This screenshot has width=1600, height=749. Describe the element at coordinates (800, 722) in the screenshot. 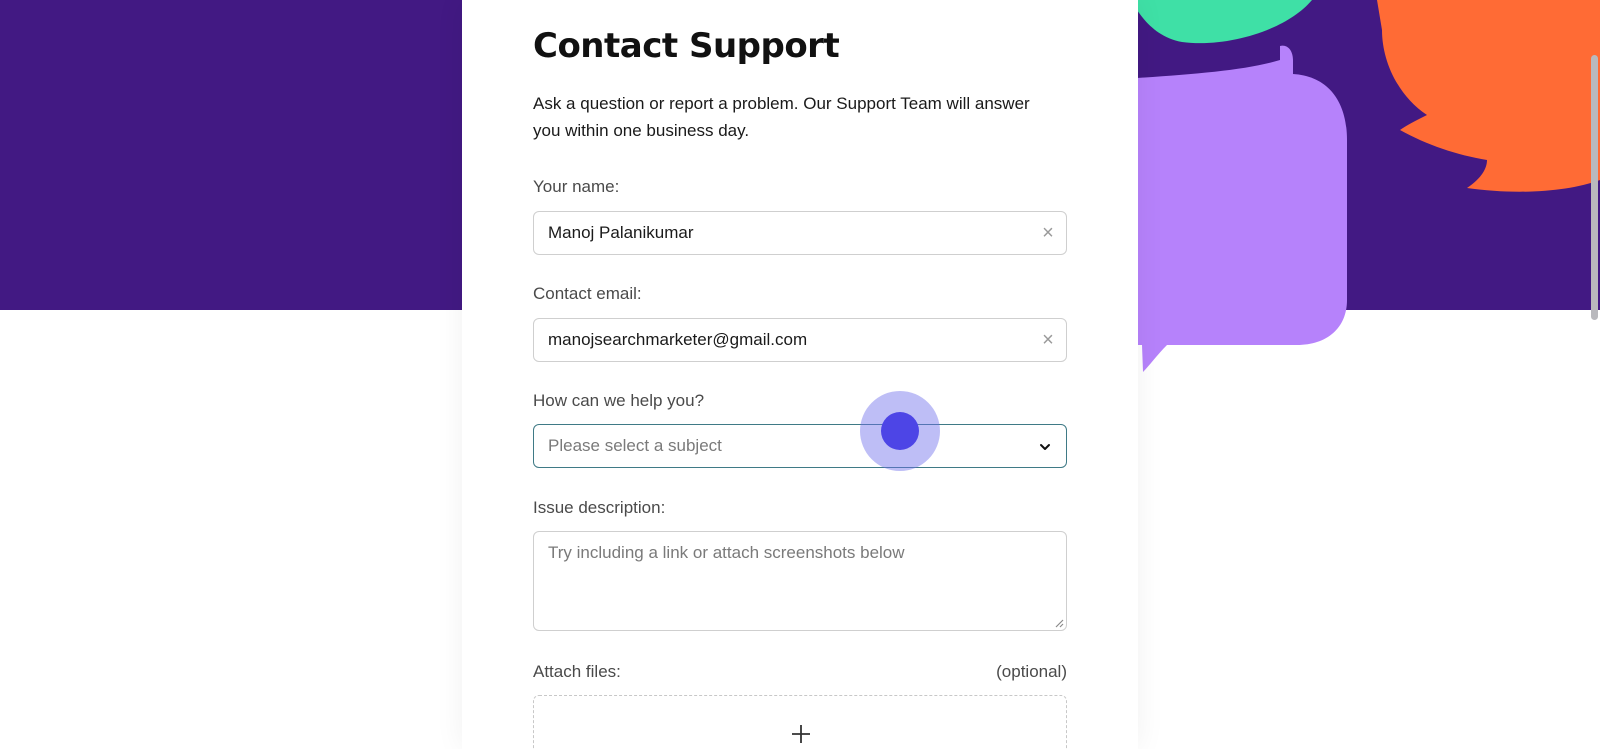

I see `file-dropzone` at that location.